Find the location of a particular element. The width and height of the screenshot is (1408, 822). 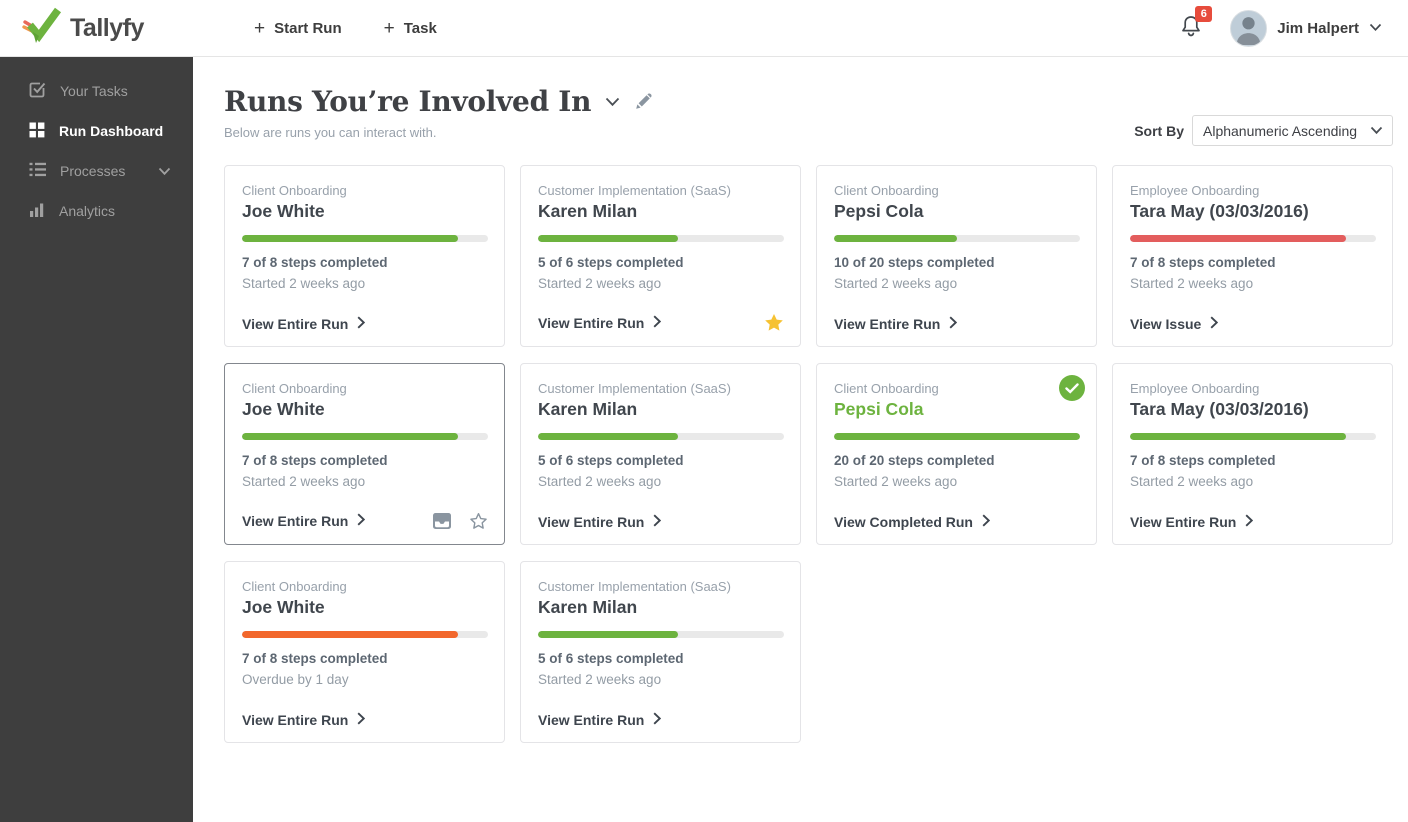

sidebar-item-run-dashboard: Run Dashboard is located at coordinates (96, 131).